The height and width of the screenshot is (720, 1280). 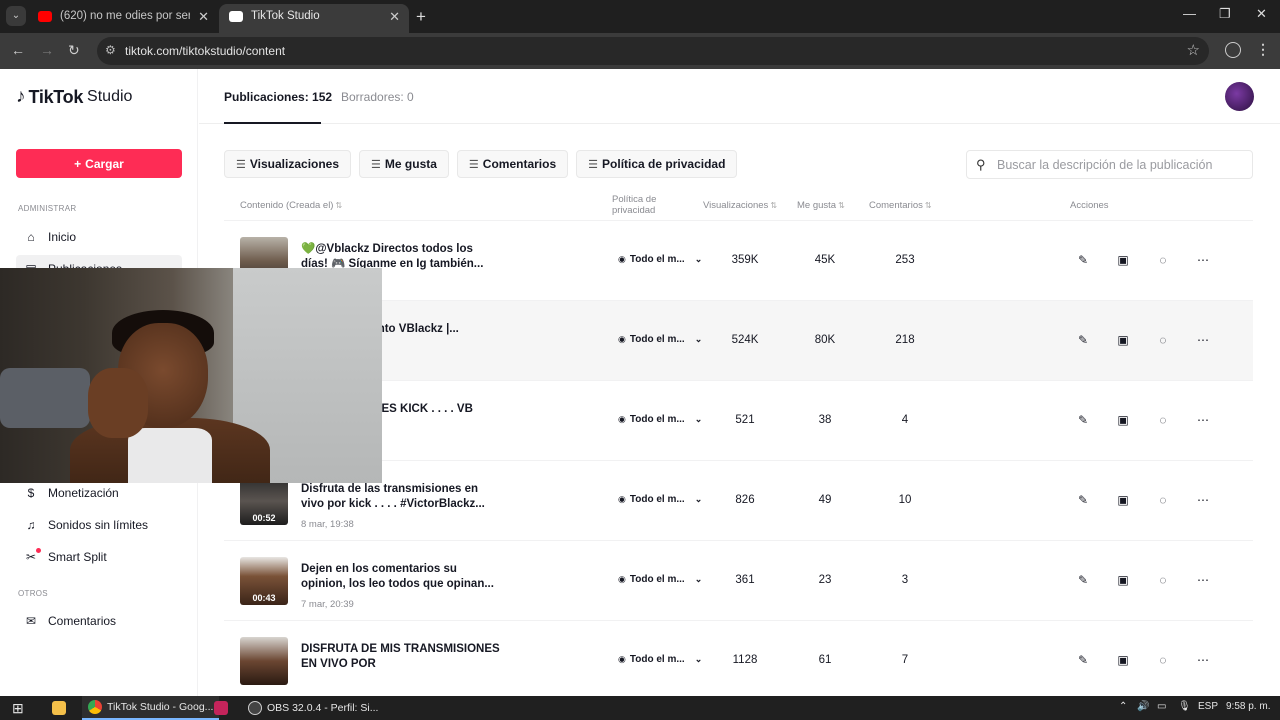 What do you see at coordinates (99, 525) in the screenshot?
I see `sidebar-item-sonidos: ♫ Sonidos sin límites` at bounding box center [99, 525].